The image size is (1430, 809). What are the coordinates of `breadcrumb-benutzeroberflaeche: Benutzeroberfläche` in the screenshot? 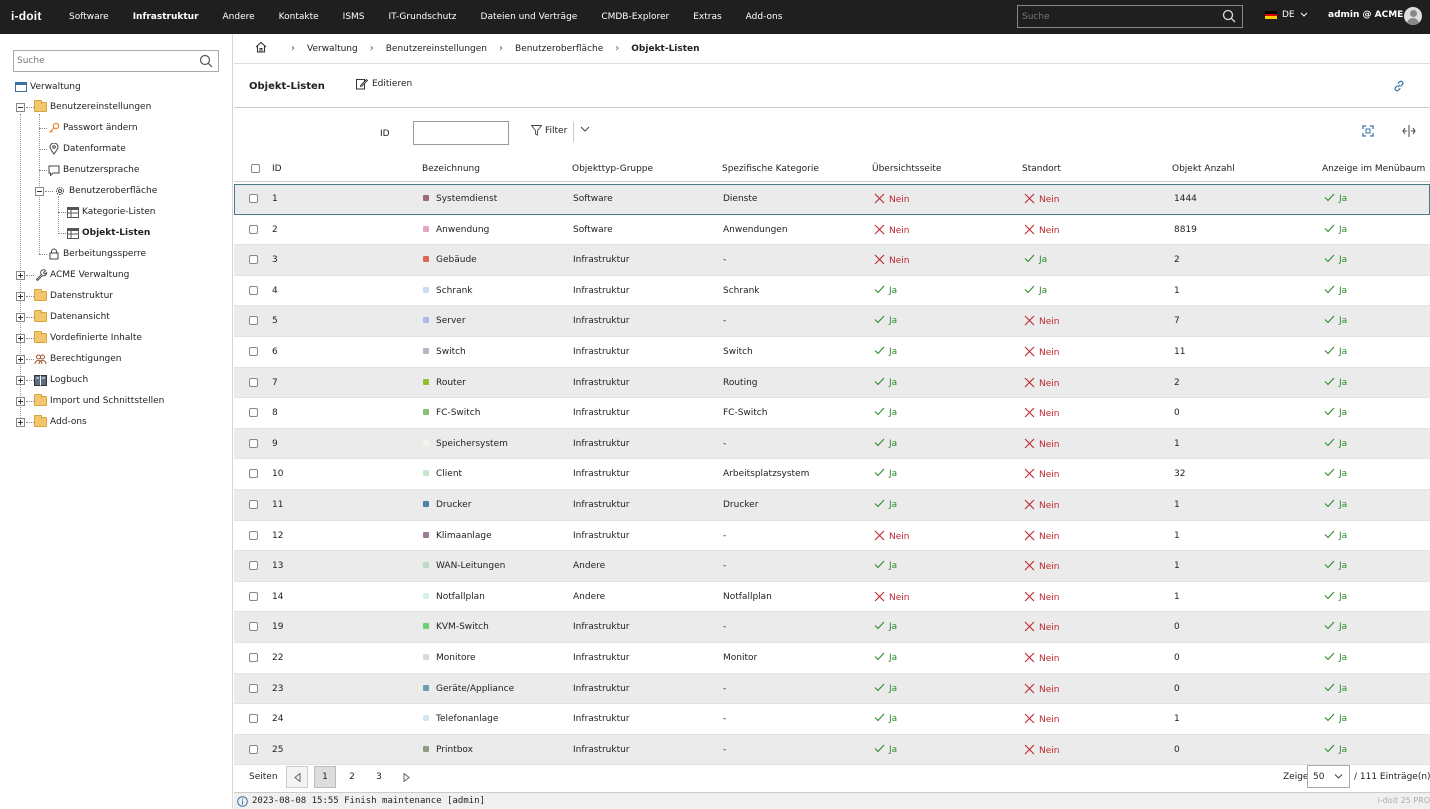 It's located at (559, 49).